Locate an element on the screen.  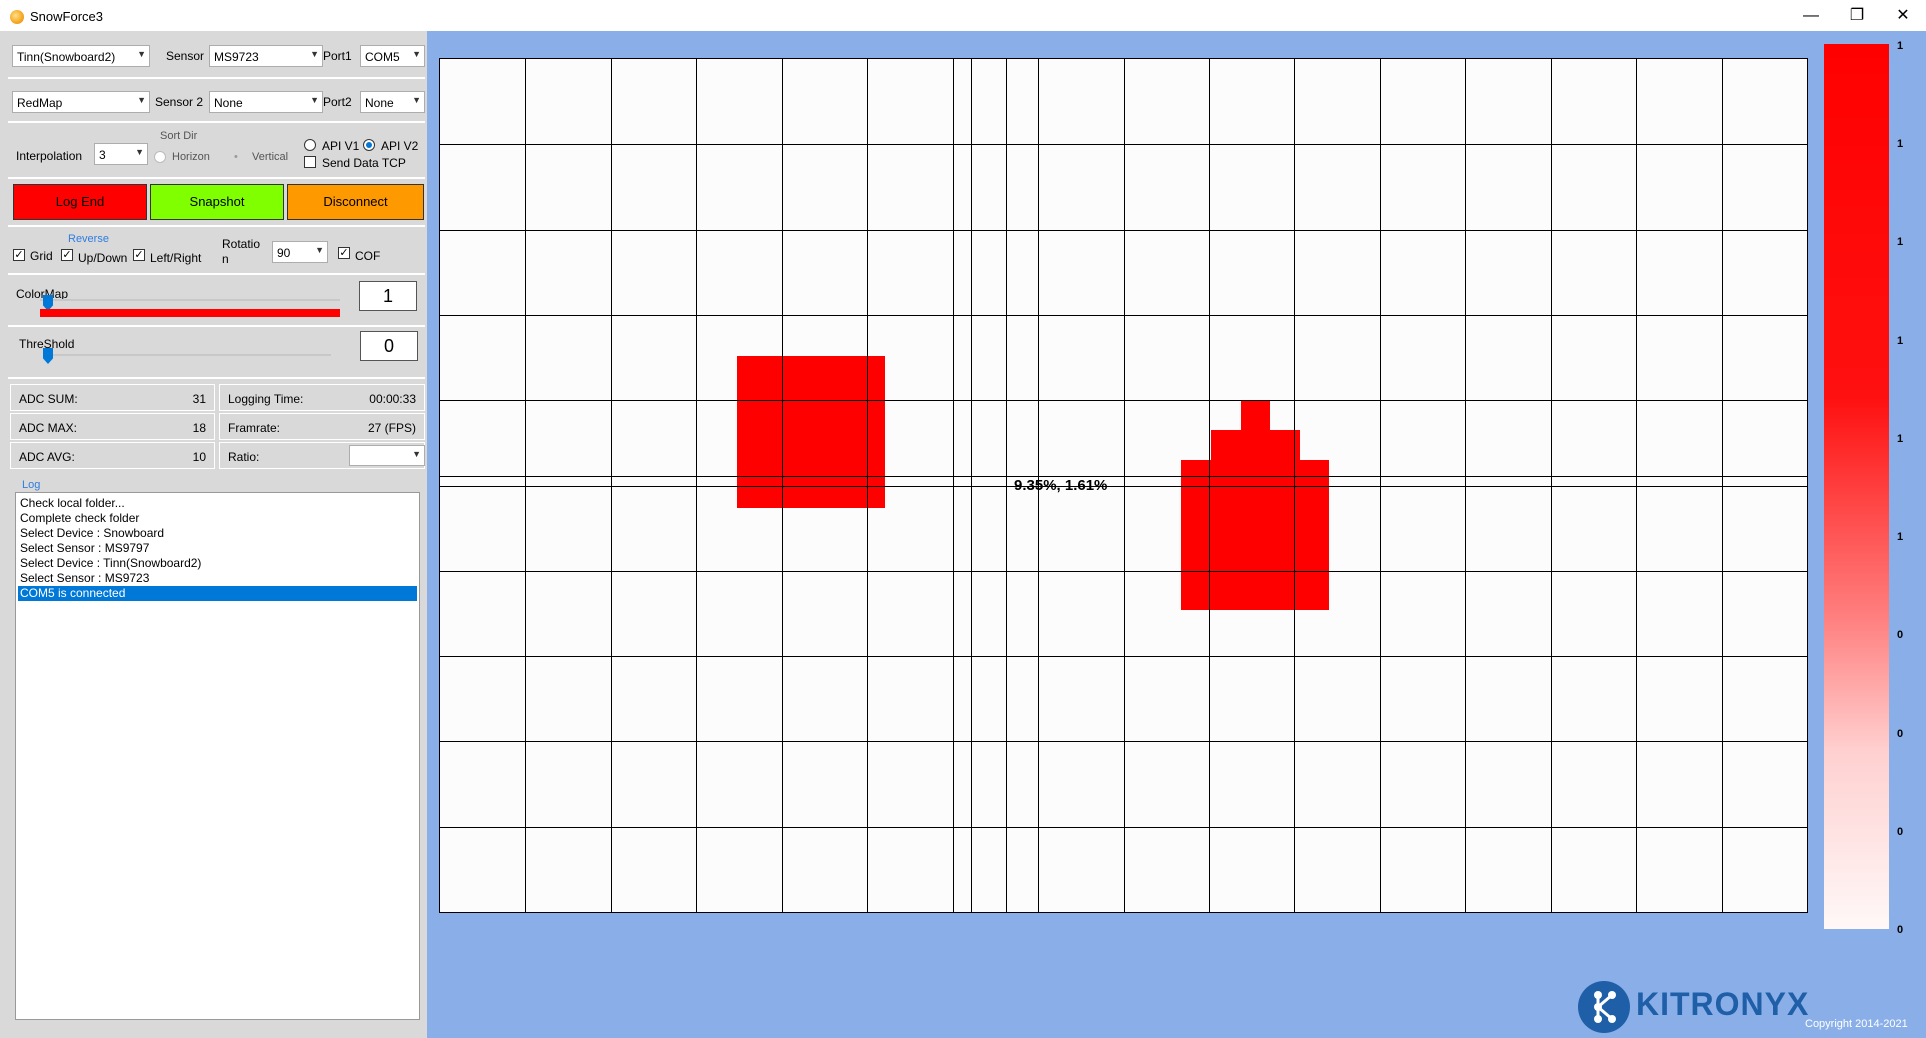
adc-avg-value: 10 is located at coordinates (199, 457).